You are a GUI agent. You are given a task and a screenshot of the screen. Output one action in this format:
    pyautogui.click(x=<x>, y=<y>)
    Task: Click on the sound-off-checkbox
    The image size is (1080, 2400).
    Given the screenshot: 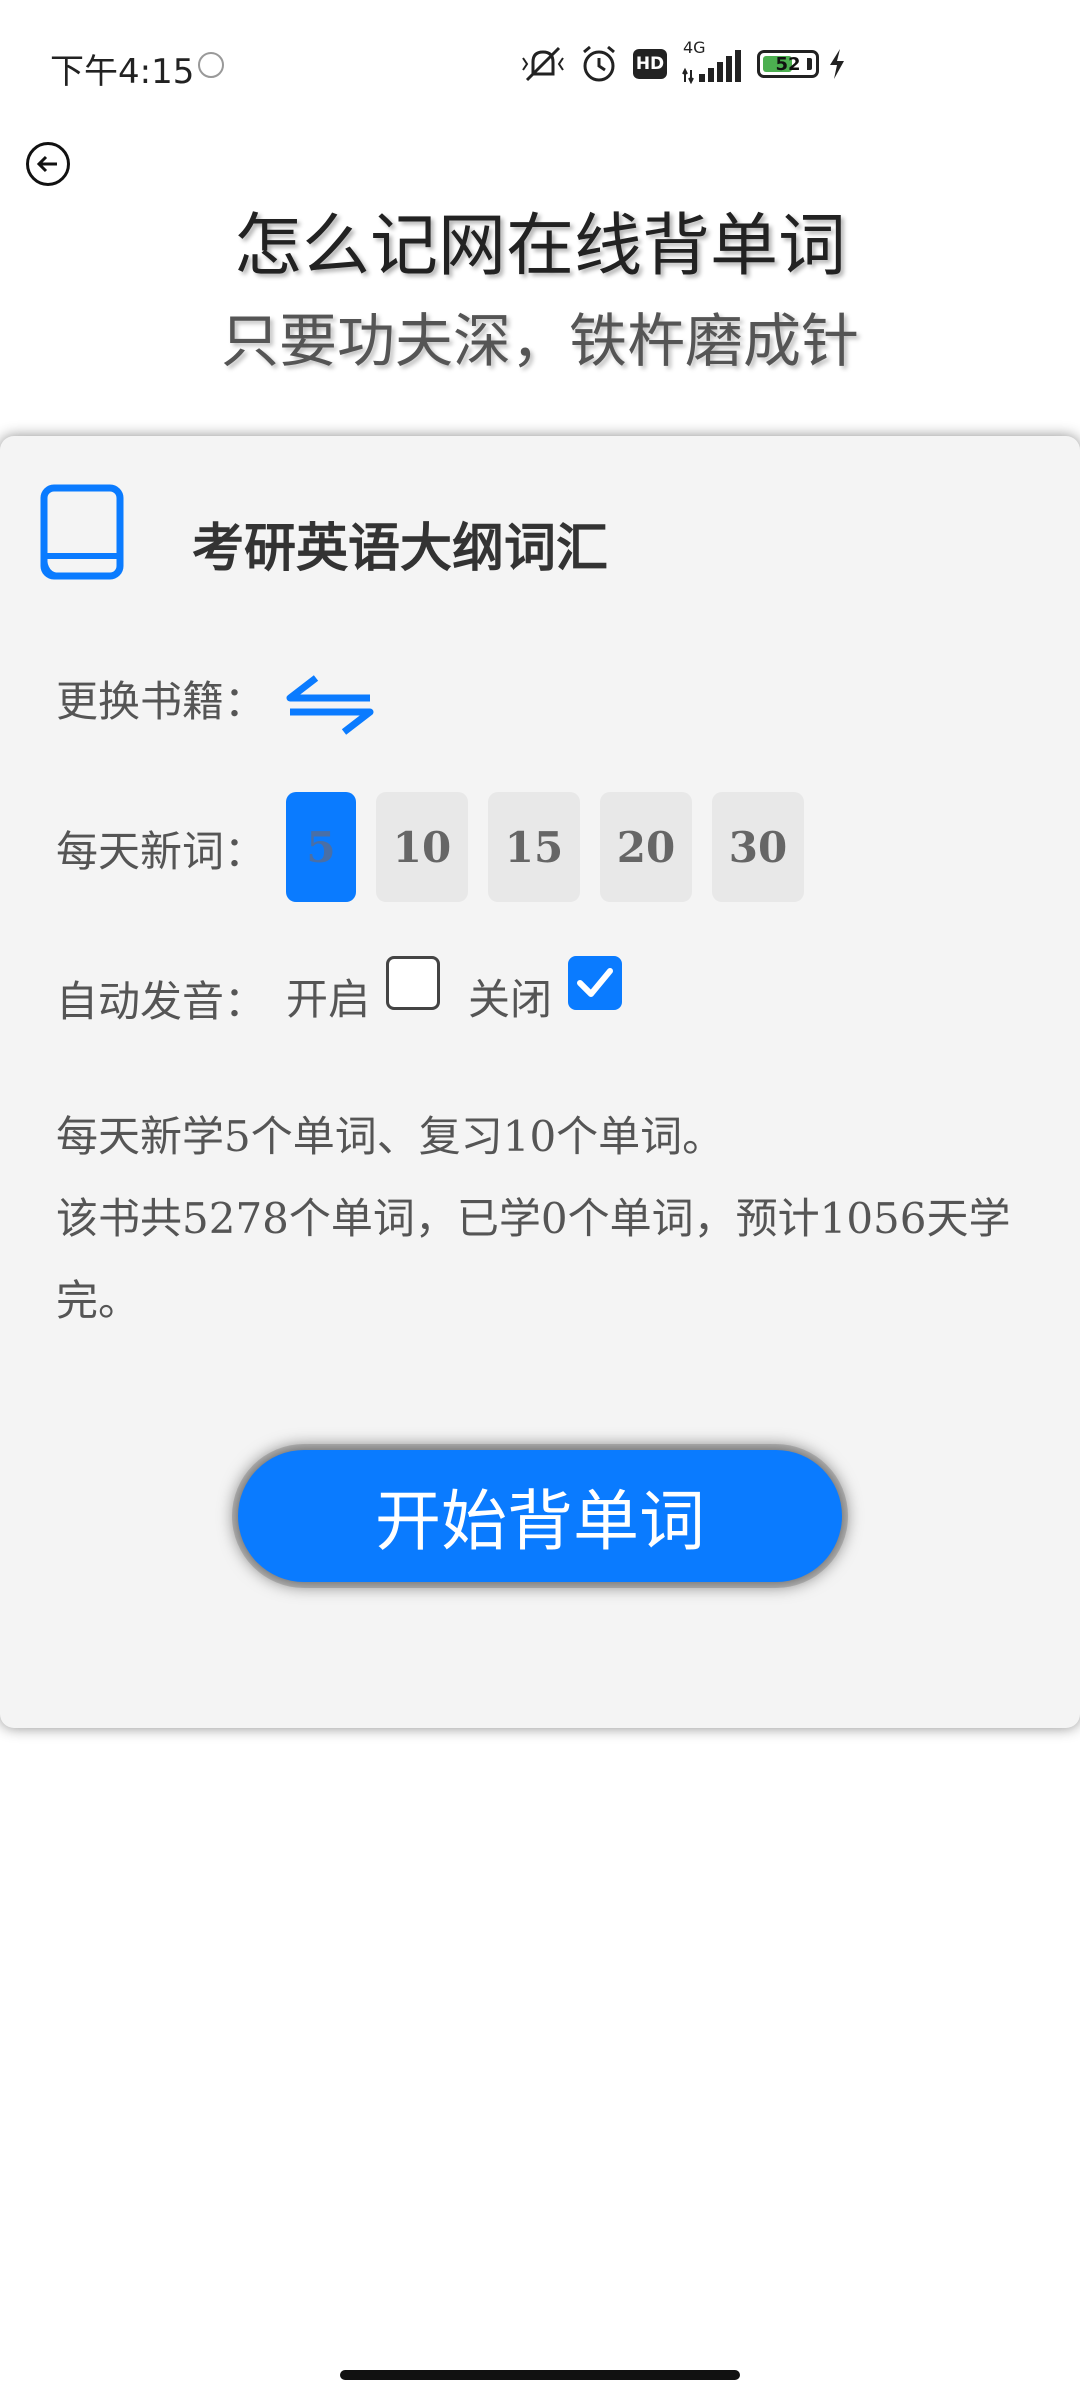 What is the action you would take?
    pyautogui.click(x=595, y=982)
    